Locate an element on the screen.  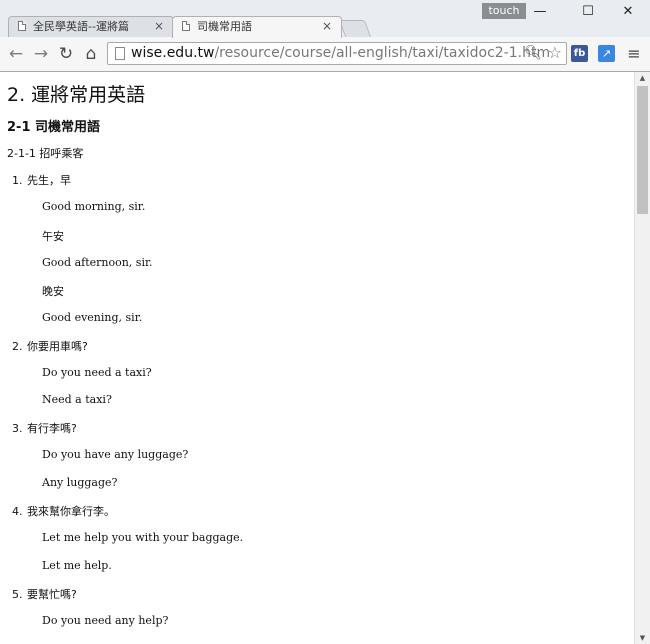
item-text: 你要用車嗎? is located at coordinates (57, 346).